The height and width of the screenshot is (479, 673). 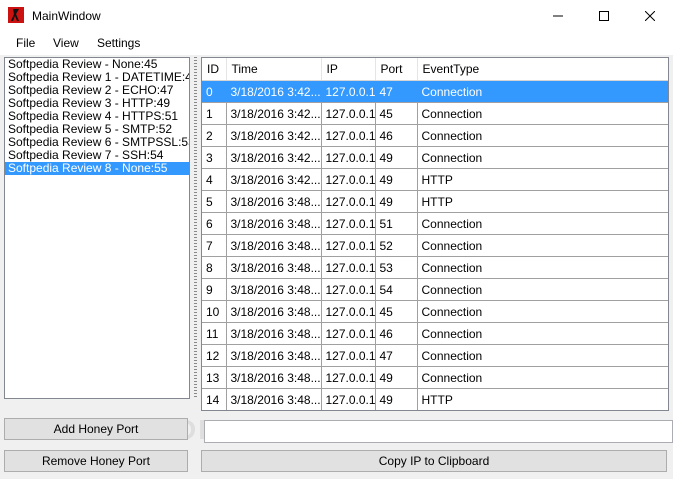 I want to click on table-row: 14 3/18/2016 3:48... 127.0.0.1 49 HTTP, so click(x=435, y=399).